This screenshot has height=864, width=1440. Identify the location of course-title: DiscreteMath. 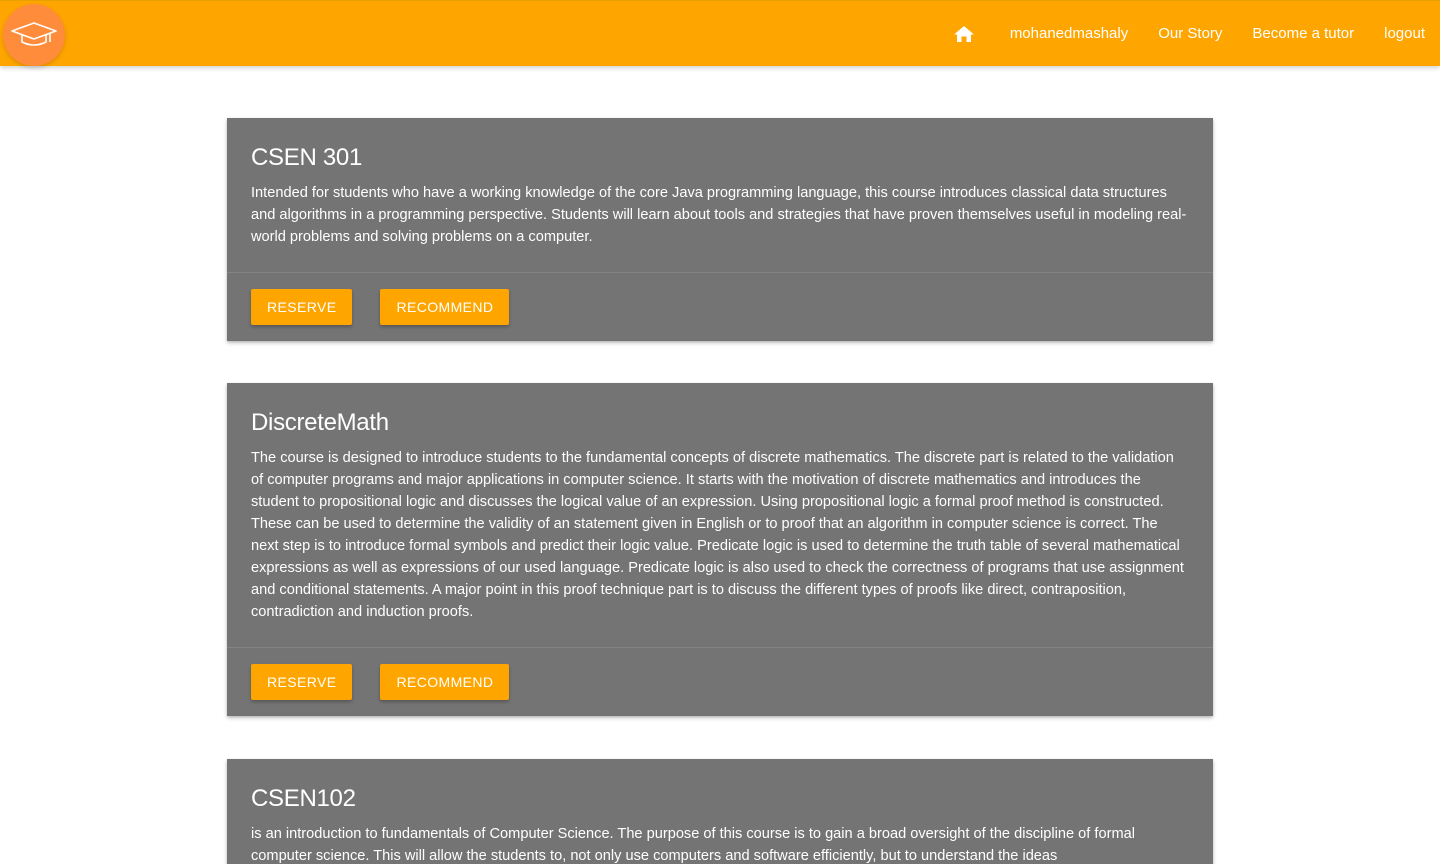
(320, 422).